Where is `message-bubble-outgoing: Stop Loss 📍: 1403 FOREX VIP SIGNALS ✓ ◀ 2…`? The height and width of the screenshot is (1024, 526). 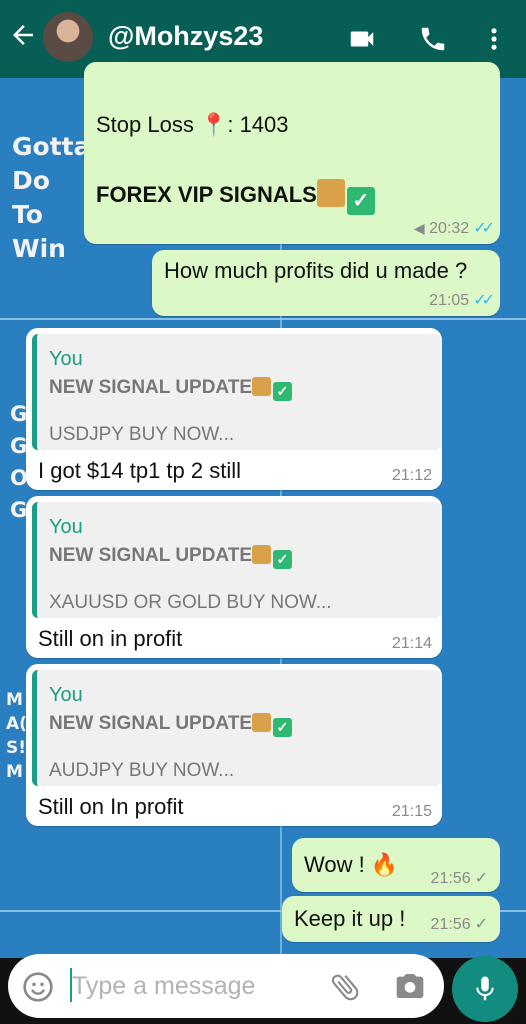
message-bubble-outgoing: Stop Loss 📍: 1403 FOREX VIP SIGNALS ✓ ◀ 2… is located at coordinates (292, 153).